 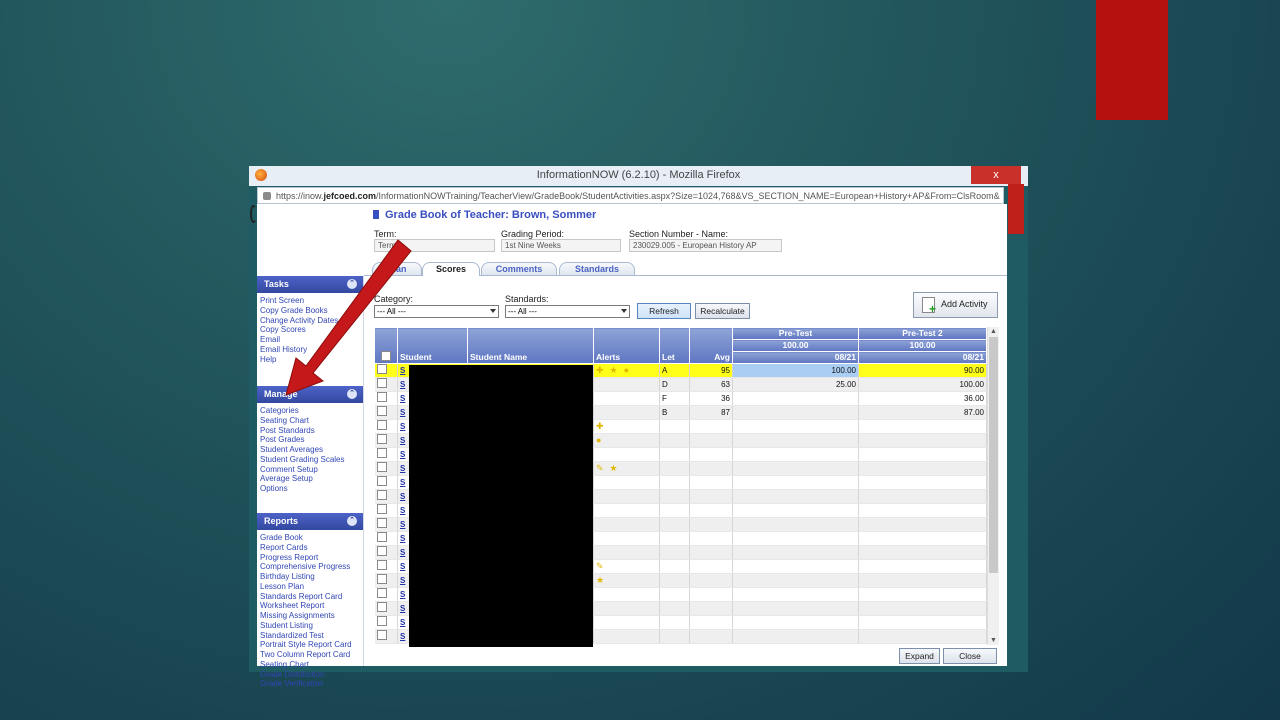 I want to click on col-student: Student, so click(x=432, y=345).